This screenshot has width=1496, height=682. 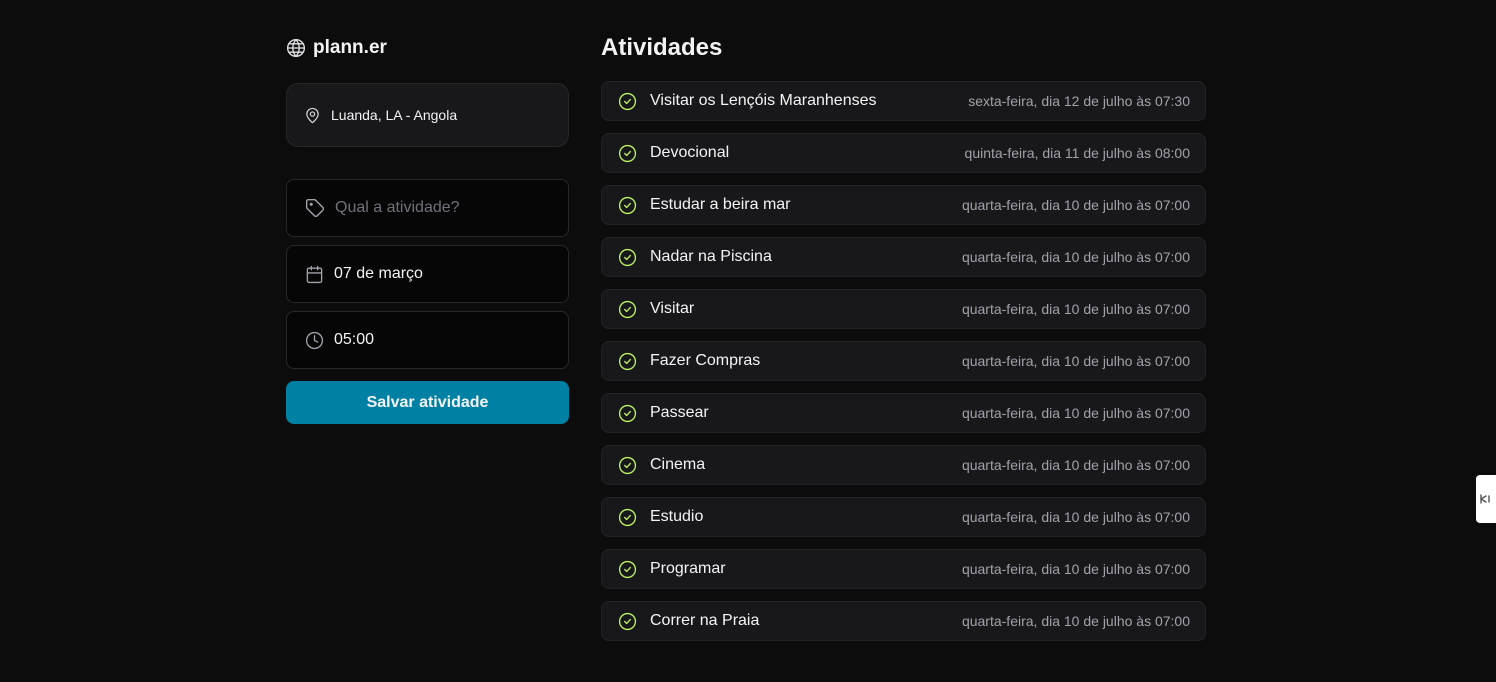 I want to click on activity-input: Qual a atividade?, so click(x=427, y=208).